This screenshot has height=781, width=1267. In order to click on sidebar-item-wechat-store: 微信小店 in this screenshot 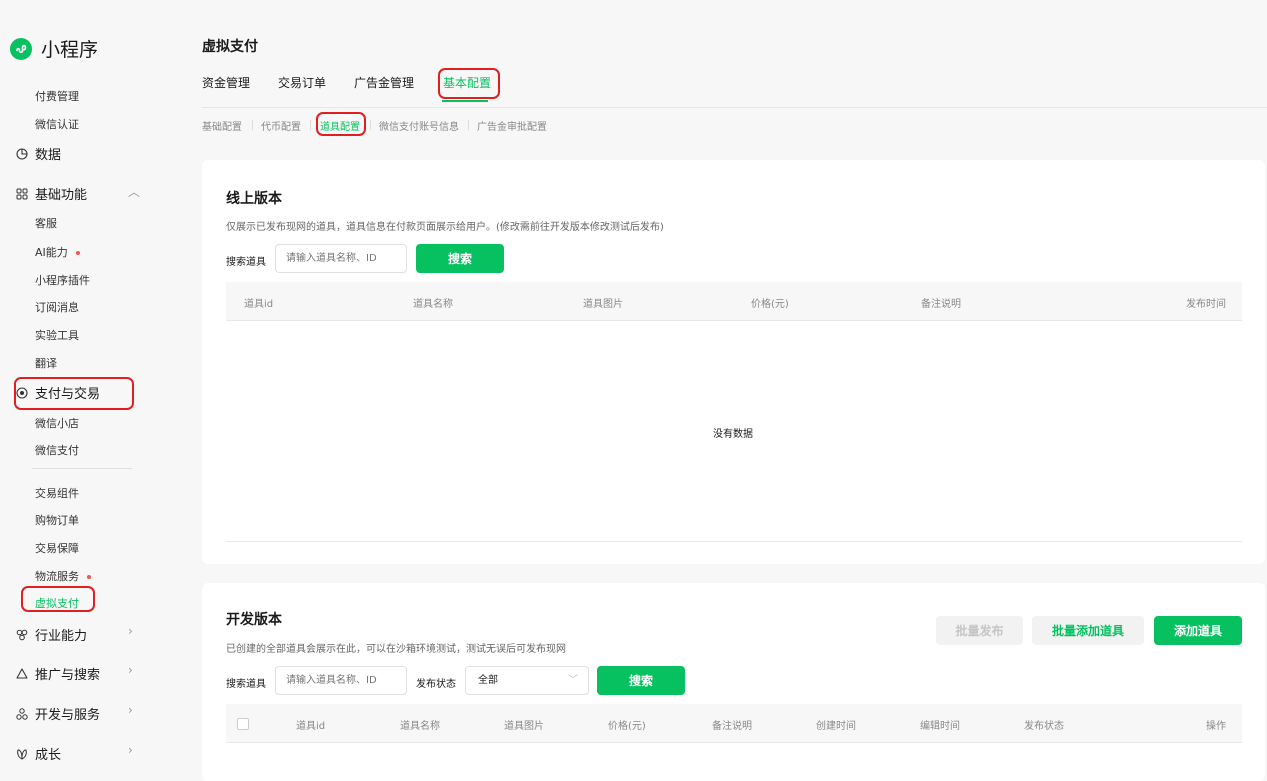, I will do `click(57, 423)`.